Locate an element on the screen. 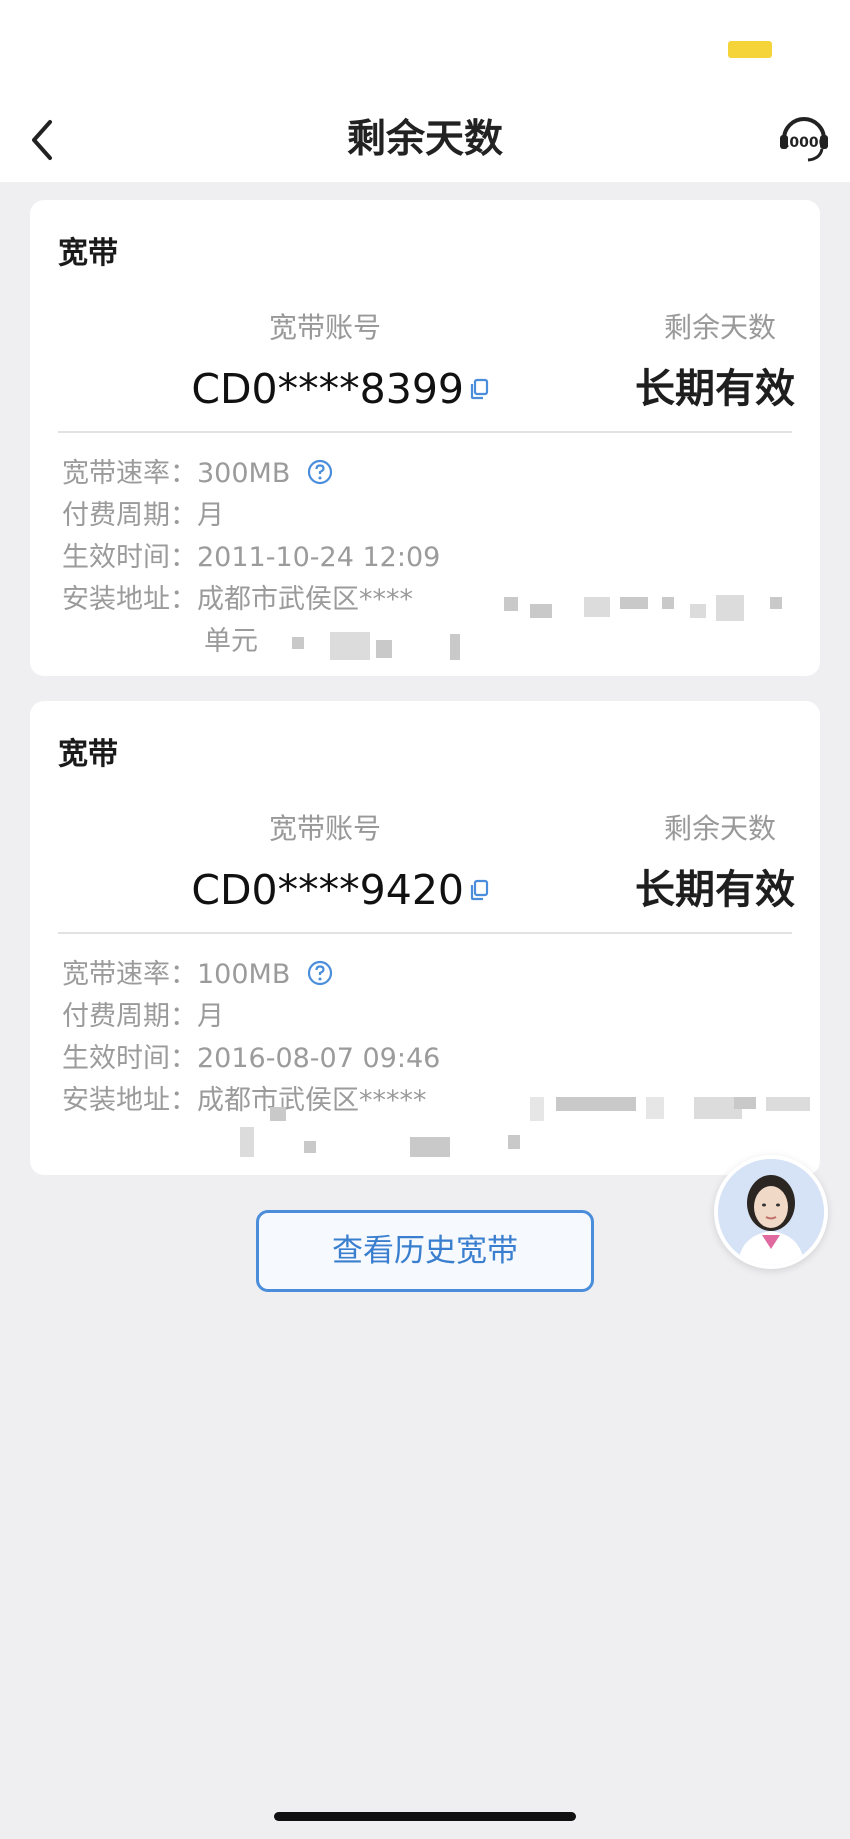 The width and height of the screenshot is (850, 1839). effective-time-row: 生效时间：2016-08-07 09:46 is located at coordinates (251, 1059).